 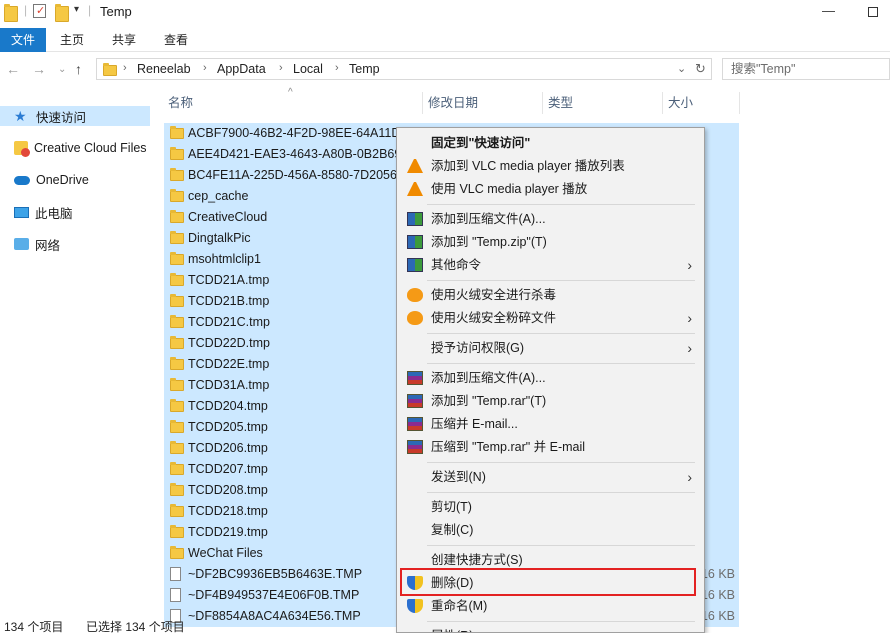 I want to click on file-name: TCDD204.tmp, so click(x=228, y=406).